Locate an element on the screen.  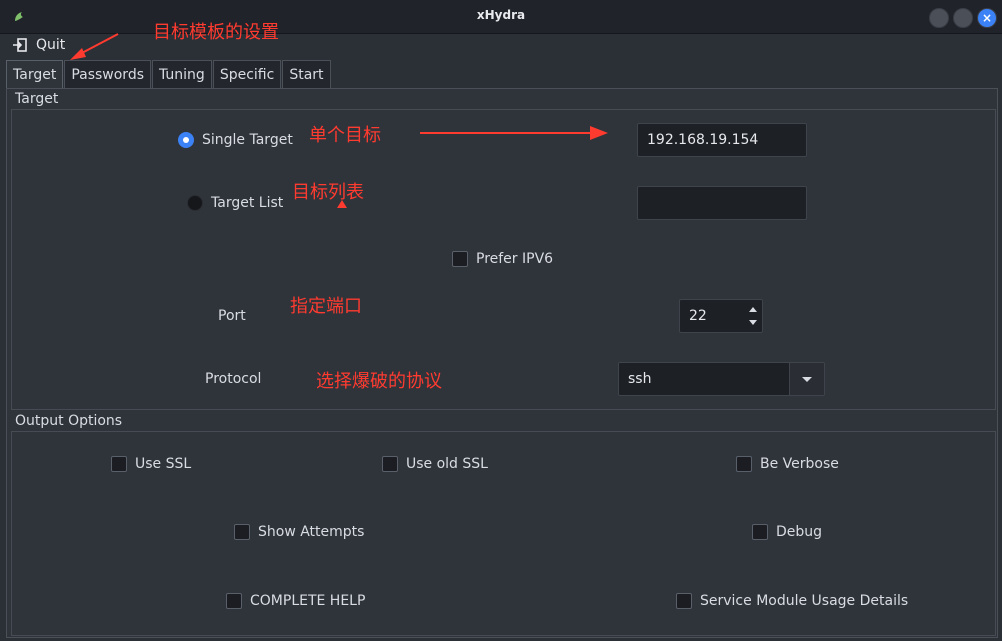
annotation-port: 指定端口 is located at coordinates (326, 306).